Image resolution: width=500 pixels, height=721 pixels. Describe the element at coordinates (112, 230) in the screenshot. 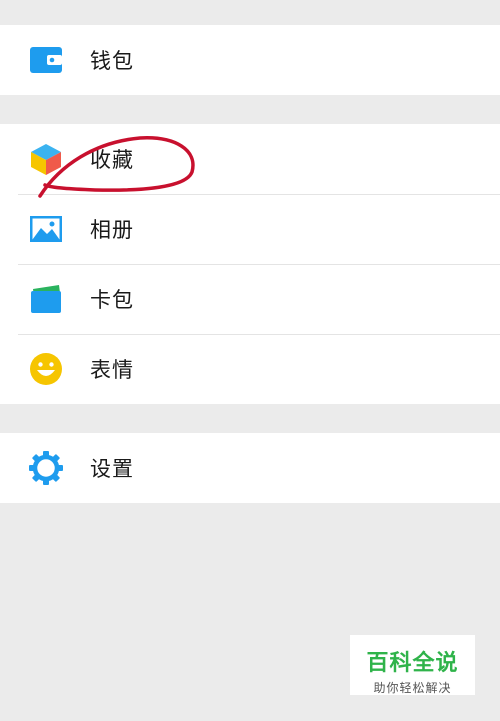

I see `menu-item-label: 相册` at that location.